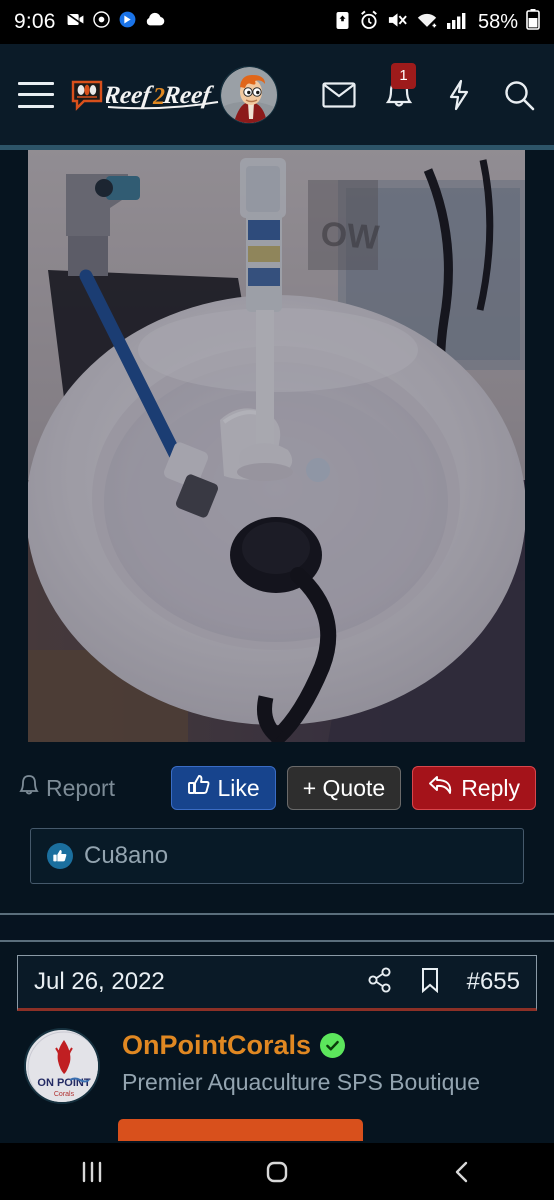  Describe the element at coordinates (99, 981) in the screenshot. I see `post-date: Jul 26, 2022` at that location.